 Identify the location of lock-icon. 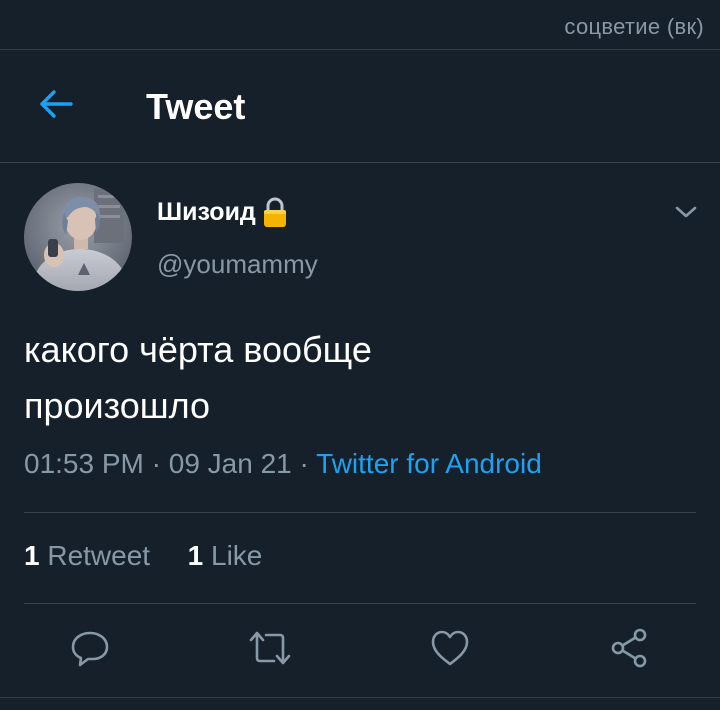
(275, 212).